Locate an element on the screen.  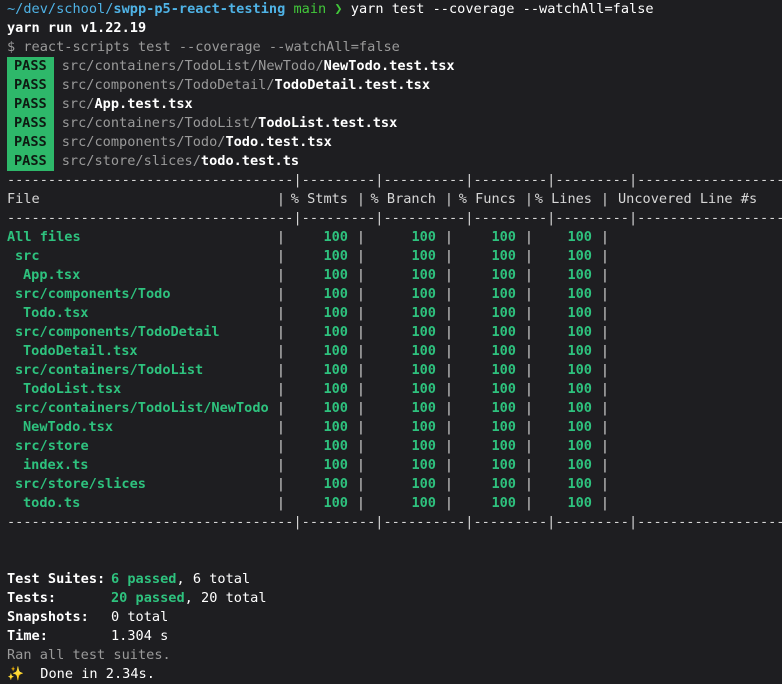
pass-line: PASS src/App.test.tsx is located at coordinates (394, 104).